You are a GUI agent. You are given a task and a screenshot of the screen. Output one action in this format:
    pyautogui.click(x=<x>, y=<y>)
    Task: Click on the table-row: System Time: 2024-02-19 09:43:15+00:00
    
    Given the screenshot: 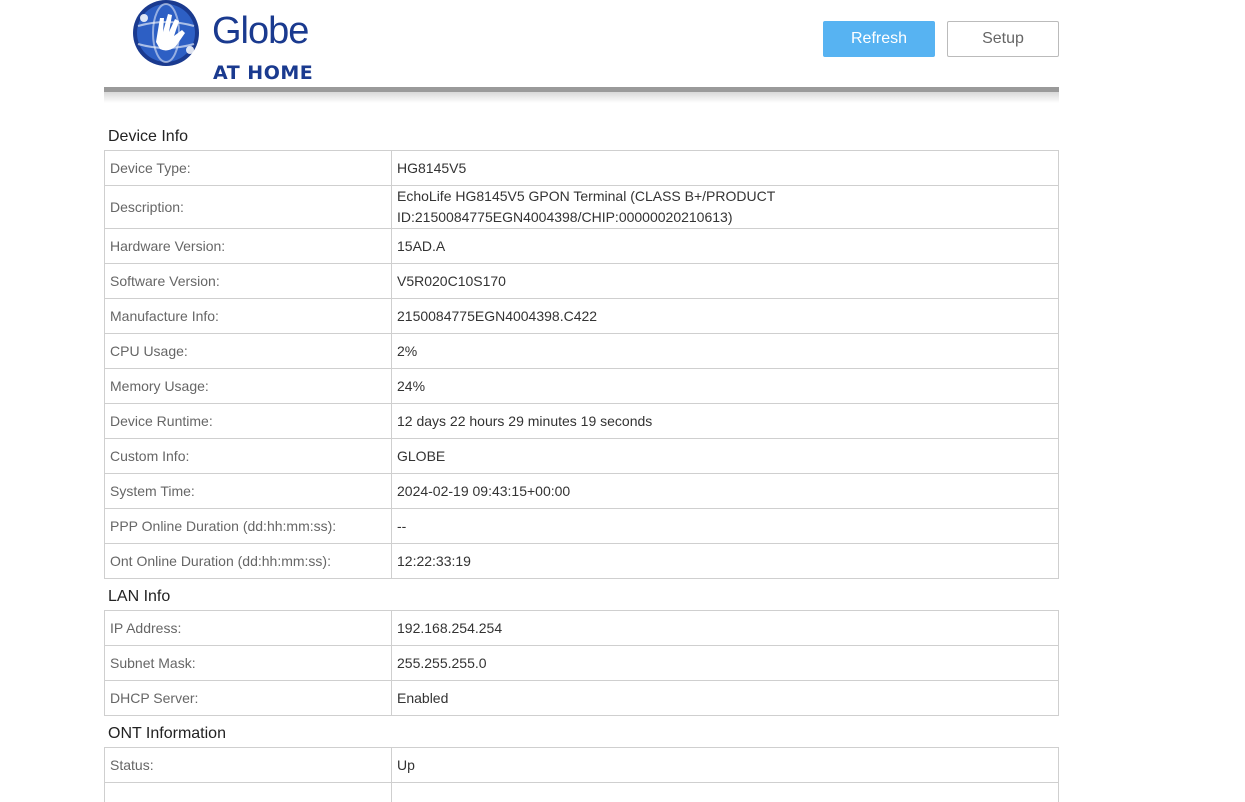 What is the action you would take?
    pyautogui.click(x=581, y=491)
    